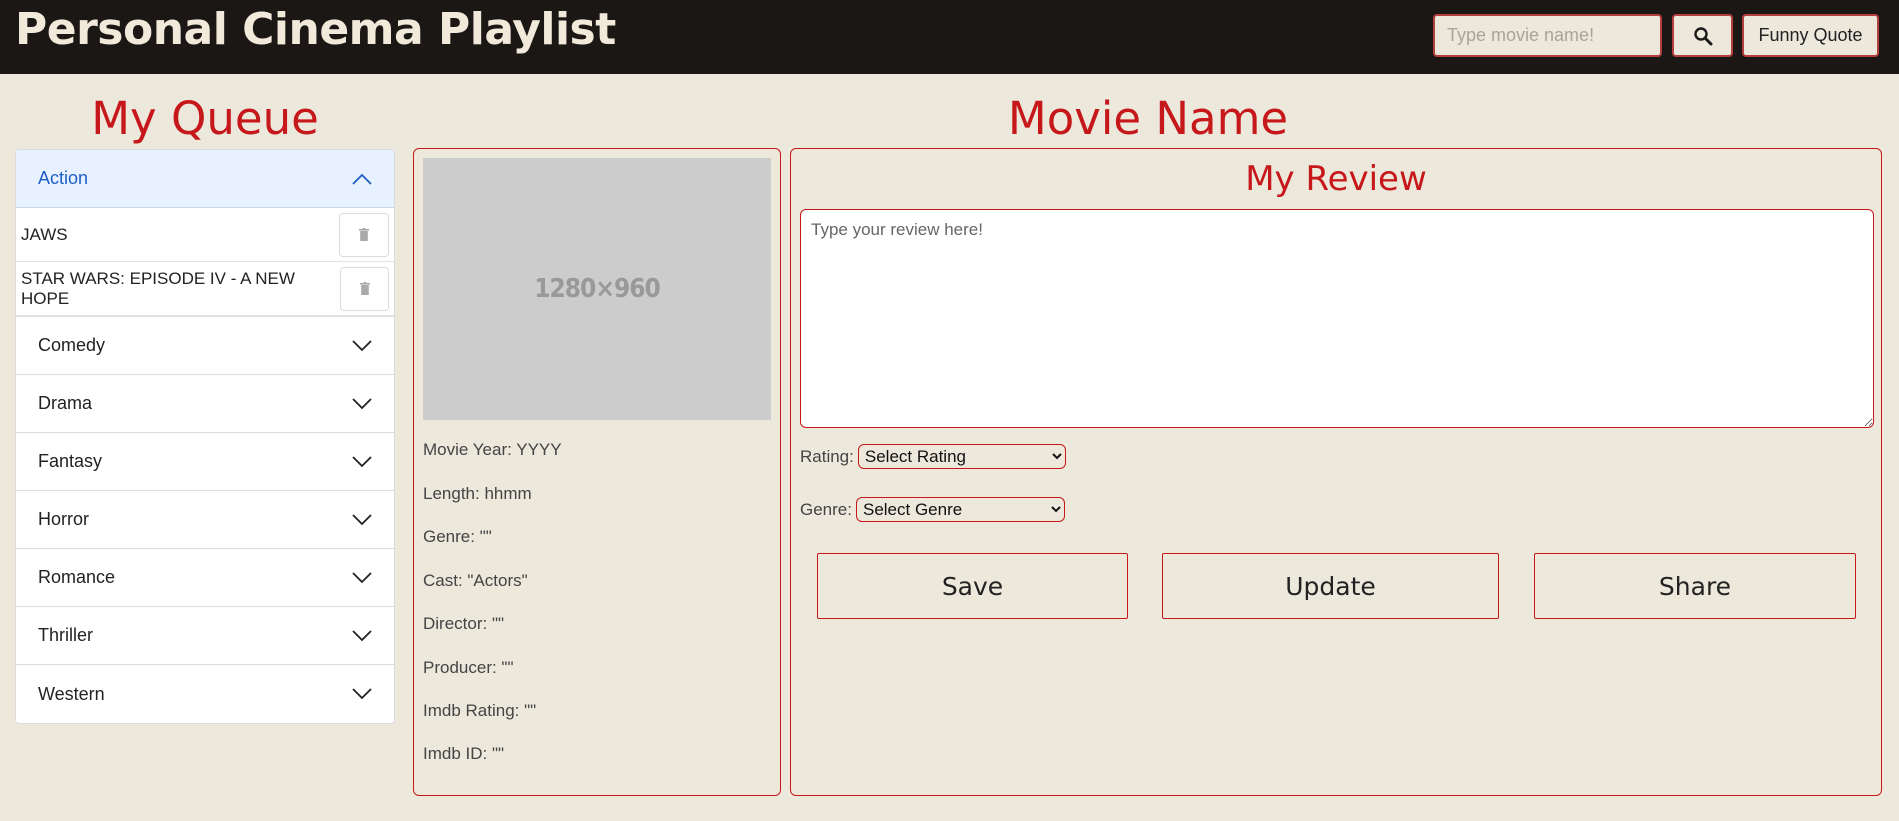  Describe the element at coordinates (205, 462) in the screenshot. I see `accordion-header-fantasy: Fantasy` at that location.